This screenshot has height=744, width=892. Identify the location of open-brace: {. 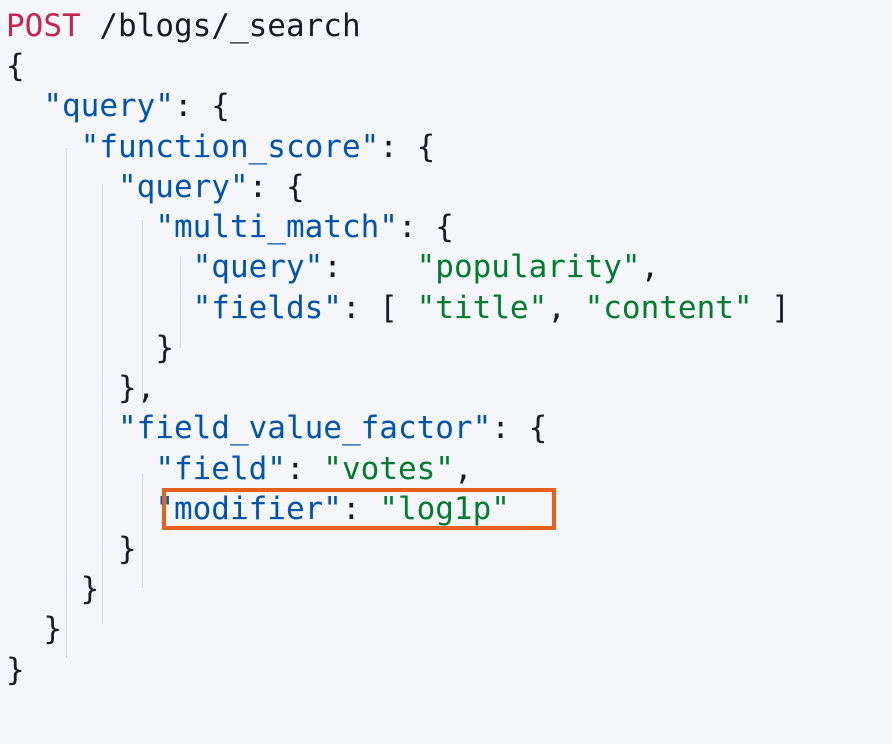
(15, 66).